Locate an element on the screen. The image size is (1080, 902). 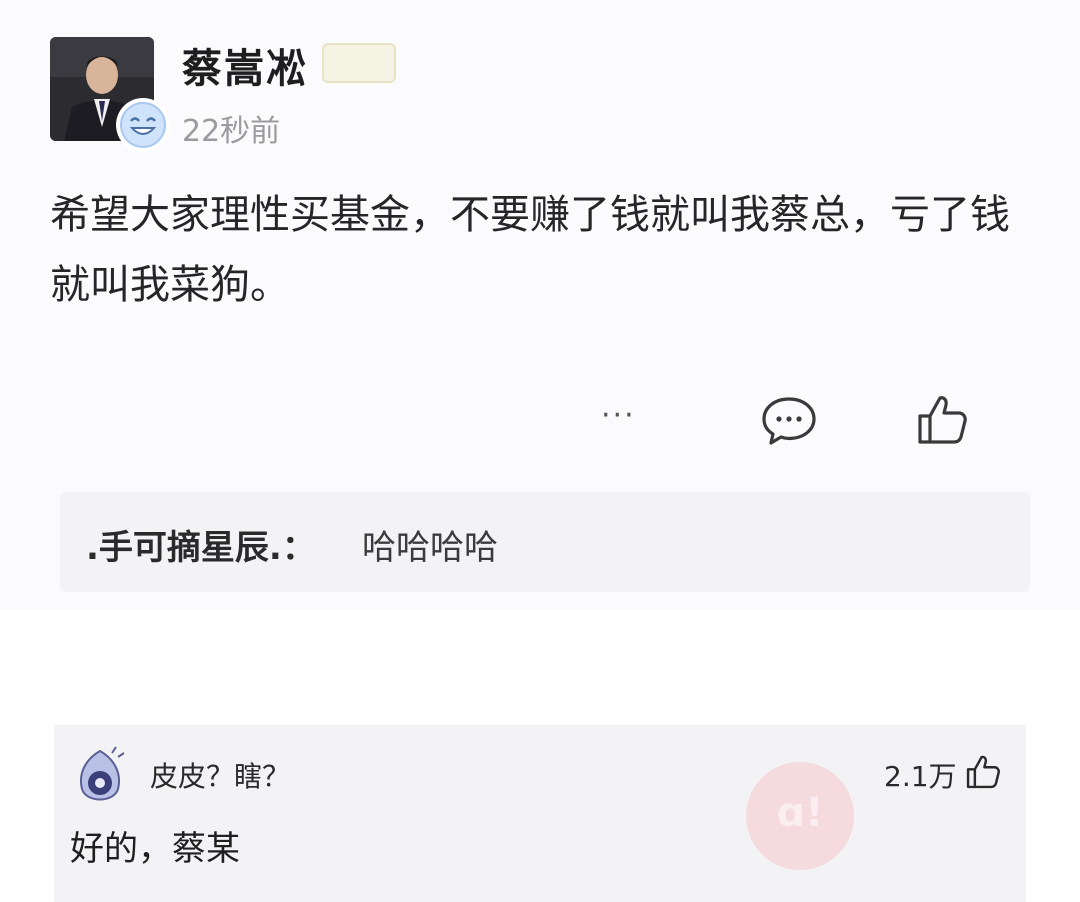
like-button is located at coordinates (942, 422).